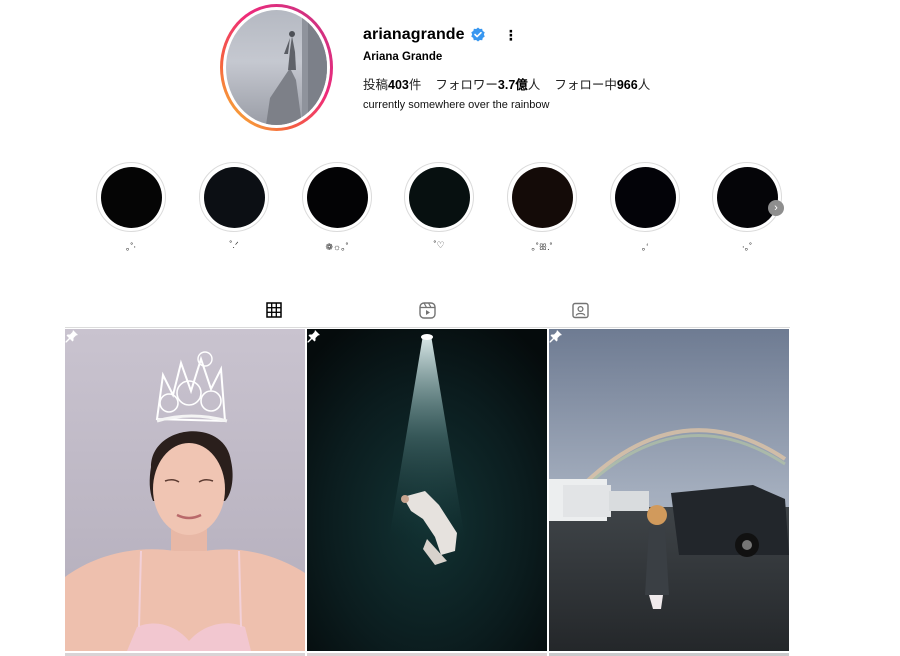 The height and width of the screenshot is (656, 900). I want to click on username: arianagrande, so click(414, 34).